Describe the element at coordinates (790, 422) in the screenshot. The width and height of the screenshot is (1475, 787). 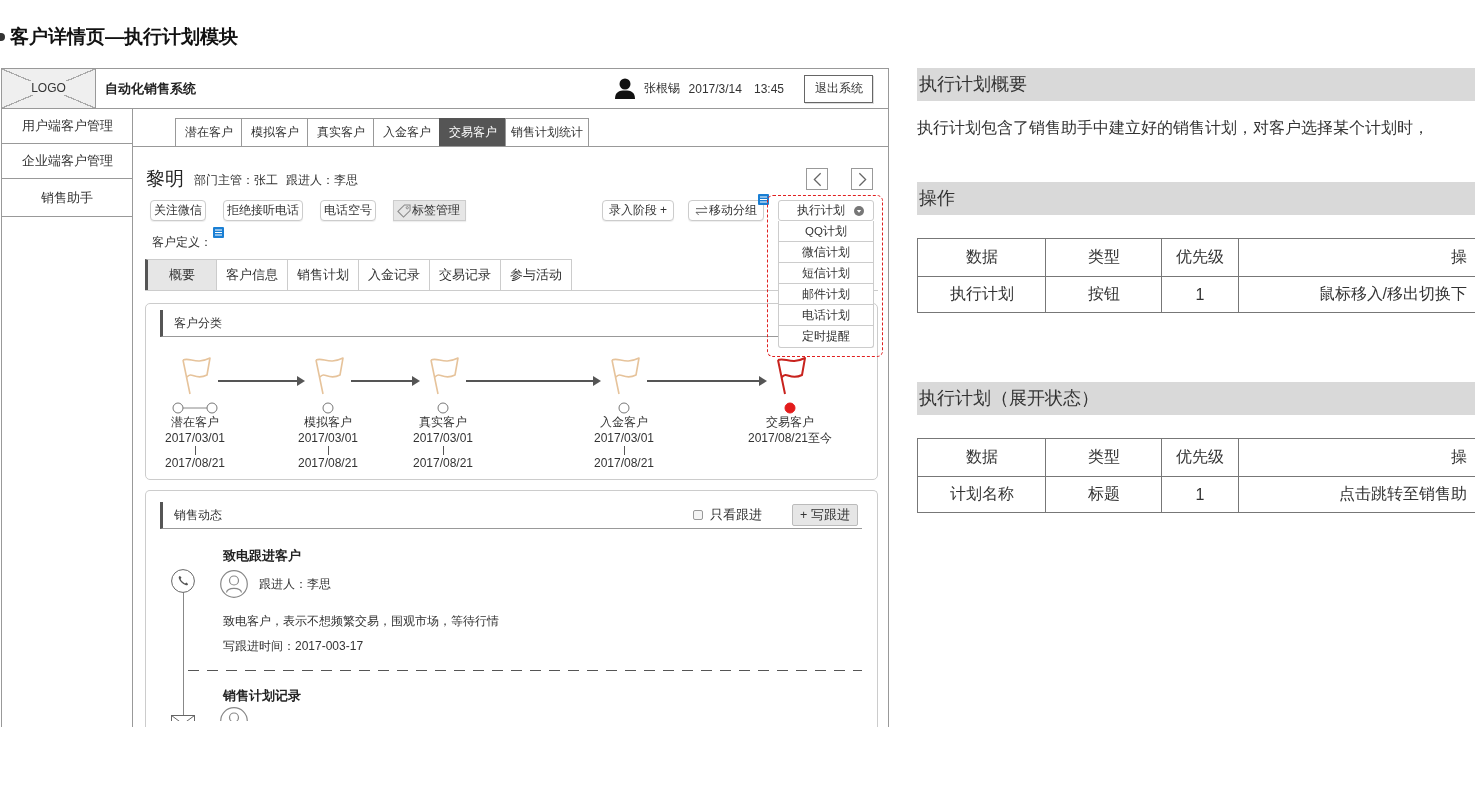
I see `stage-name: 交易客户` at that location.